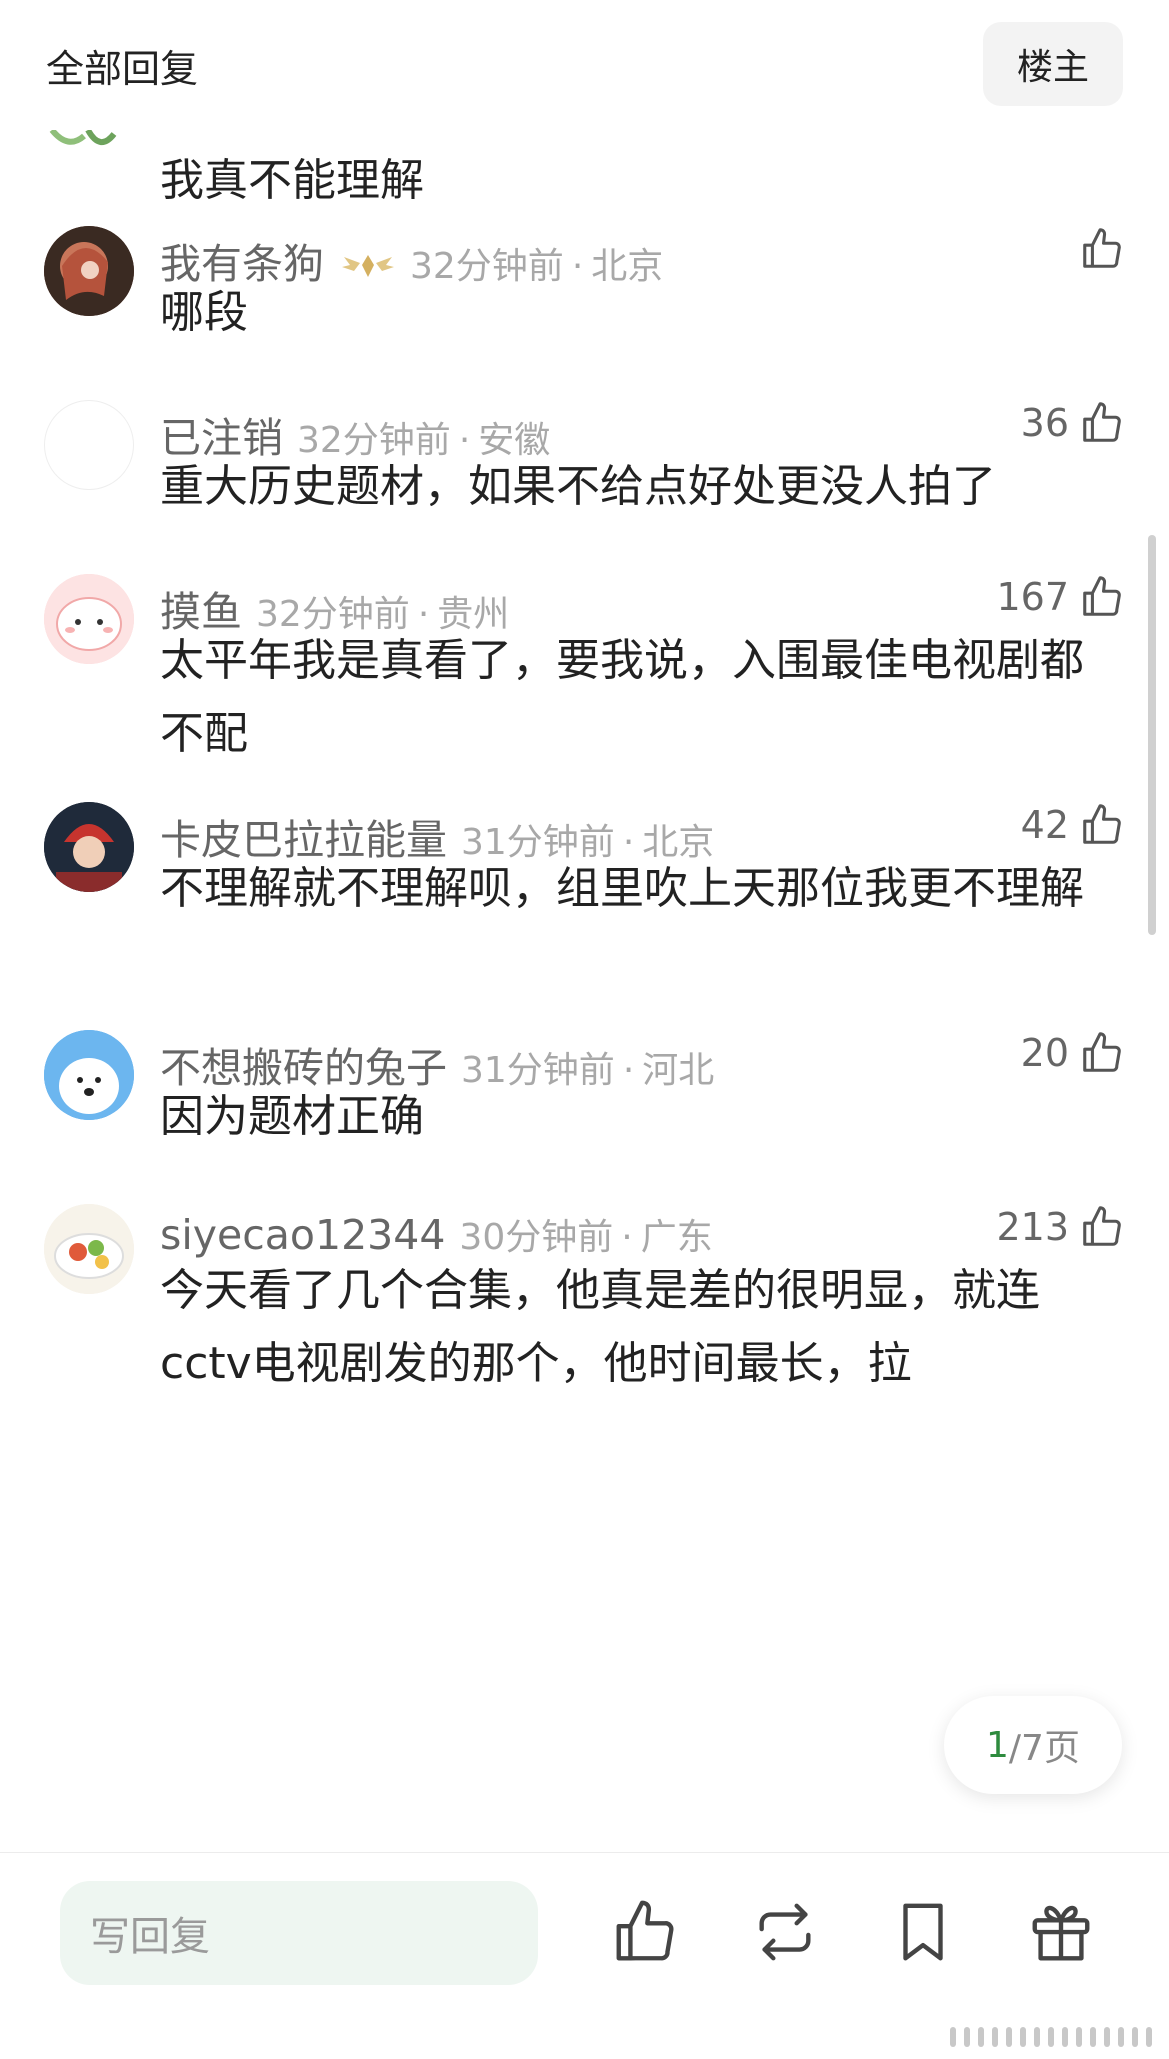 This screenshot has height=2059, width=1169. Describe the element at coordinates (622, 888) in the screenshot. I see `comment-text: 不理解就不理解呗，组里吹上天那位我更不理解` at that location.